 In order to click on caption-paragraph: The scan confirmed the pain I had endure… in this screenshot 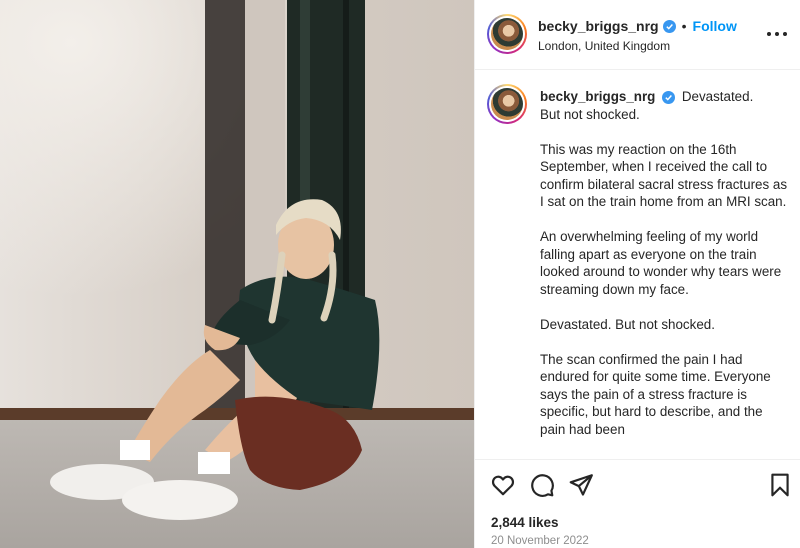, I will do `click(655, 394)`.